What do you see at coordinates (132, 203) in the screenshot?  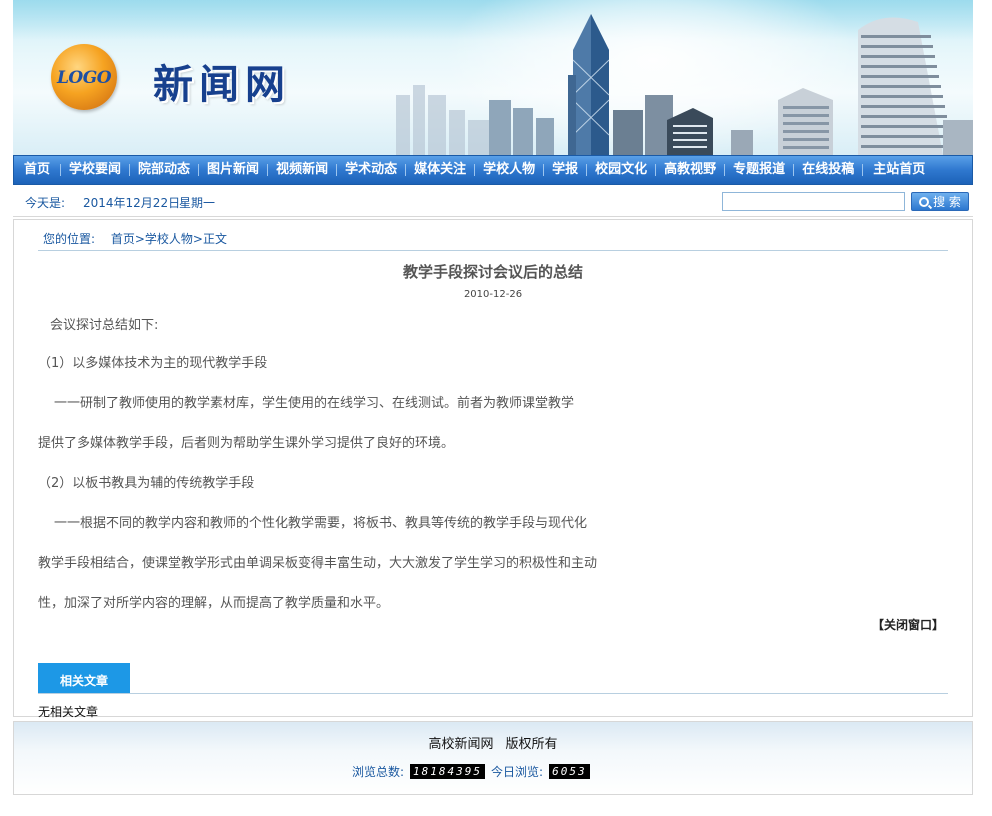 I see `current-date: 2014年12月22日` at bounding box center [132, 203].